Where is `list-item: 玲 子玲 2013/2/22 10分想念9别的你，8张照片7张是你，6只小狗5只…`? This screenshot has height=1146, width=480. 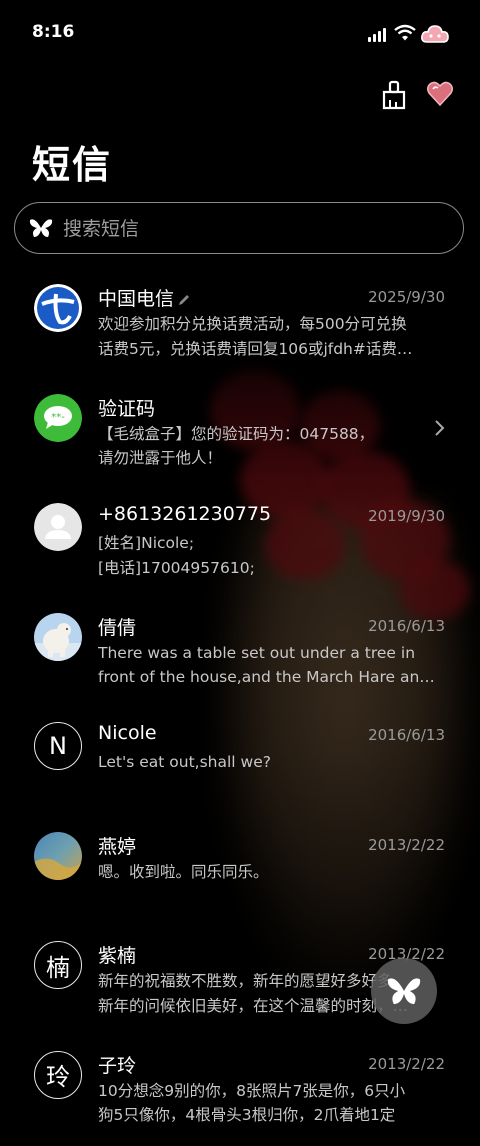
list-item: 玲 子玲 2013/2/22 10分想念9别的你，8张照片7张是你，6只小狗5只… is located at coordinates (240, 1091).